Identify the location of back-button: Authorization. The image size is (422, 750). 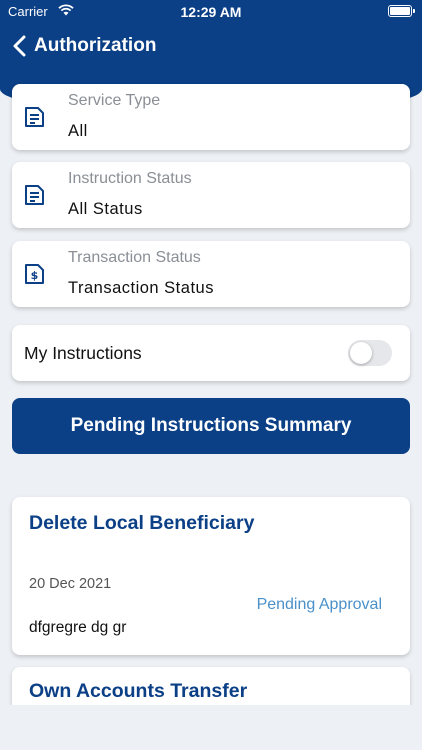
(84, 46).